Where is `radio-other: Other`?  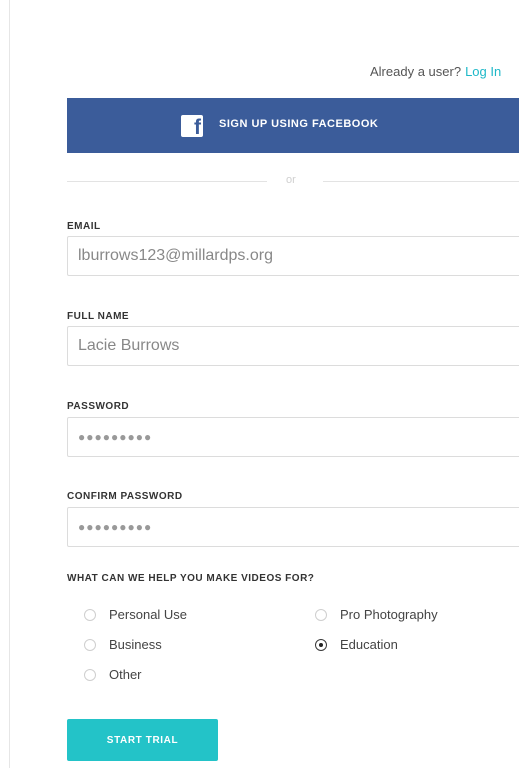
radio-other: Other is located at coordinates (113, 674).